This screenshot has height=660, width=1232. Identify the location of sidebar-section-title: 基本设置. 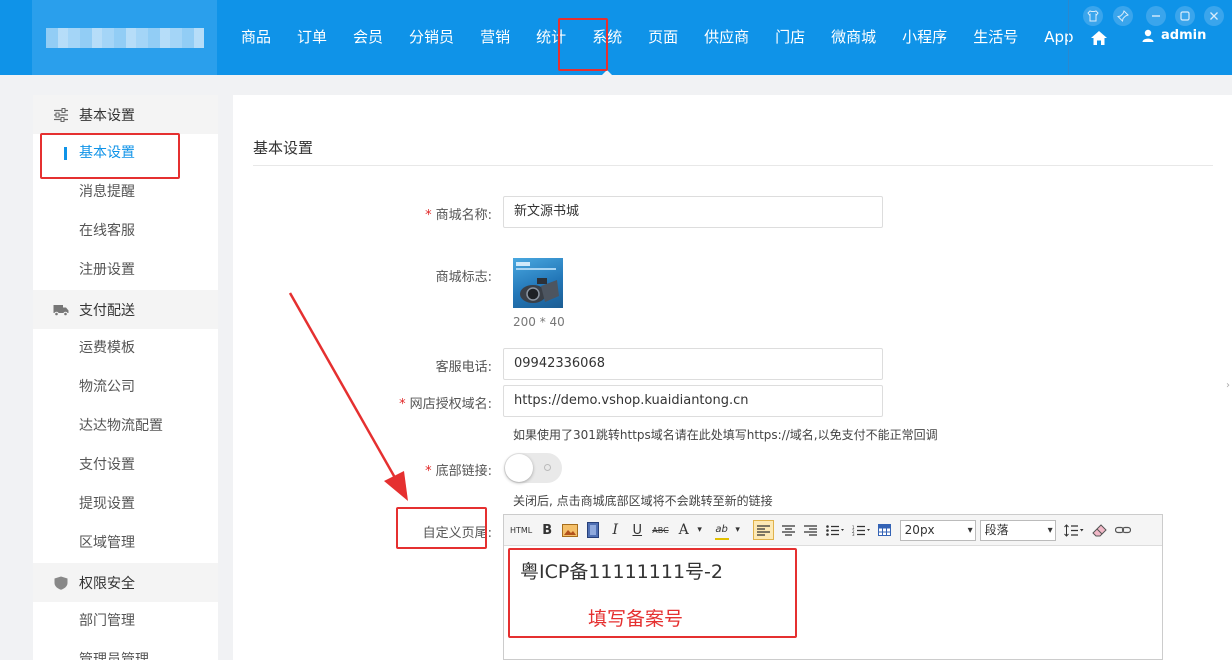
(107, 115).